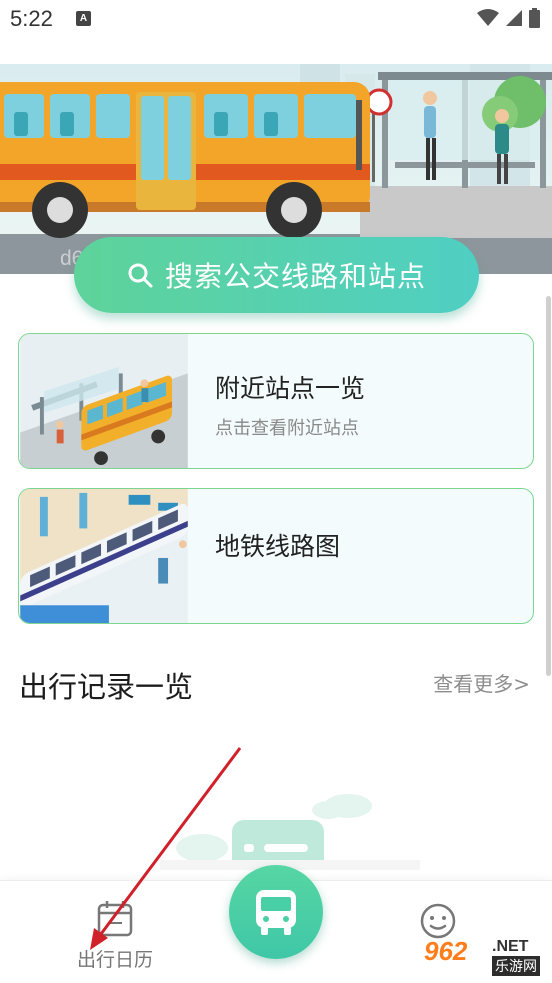  I want to click on watermark-chinese: 乐游网, so click(516, 966).